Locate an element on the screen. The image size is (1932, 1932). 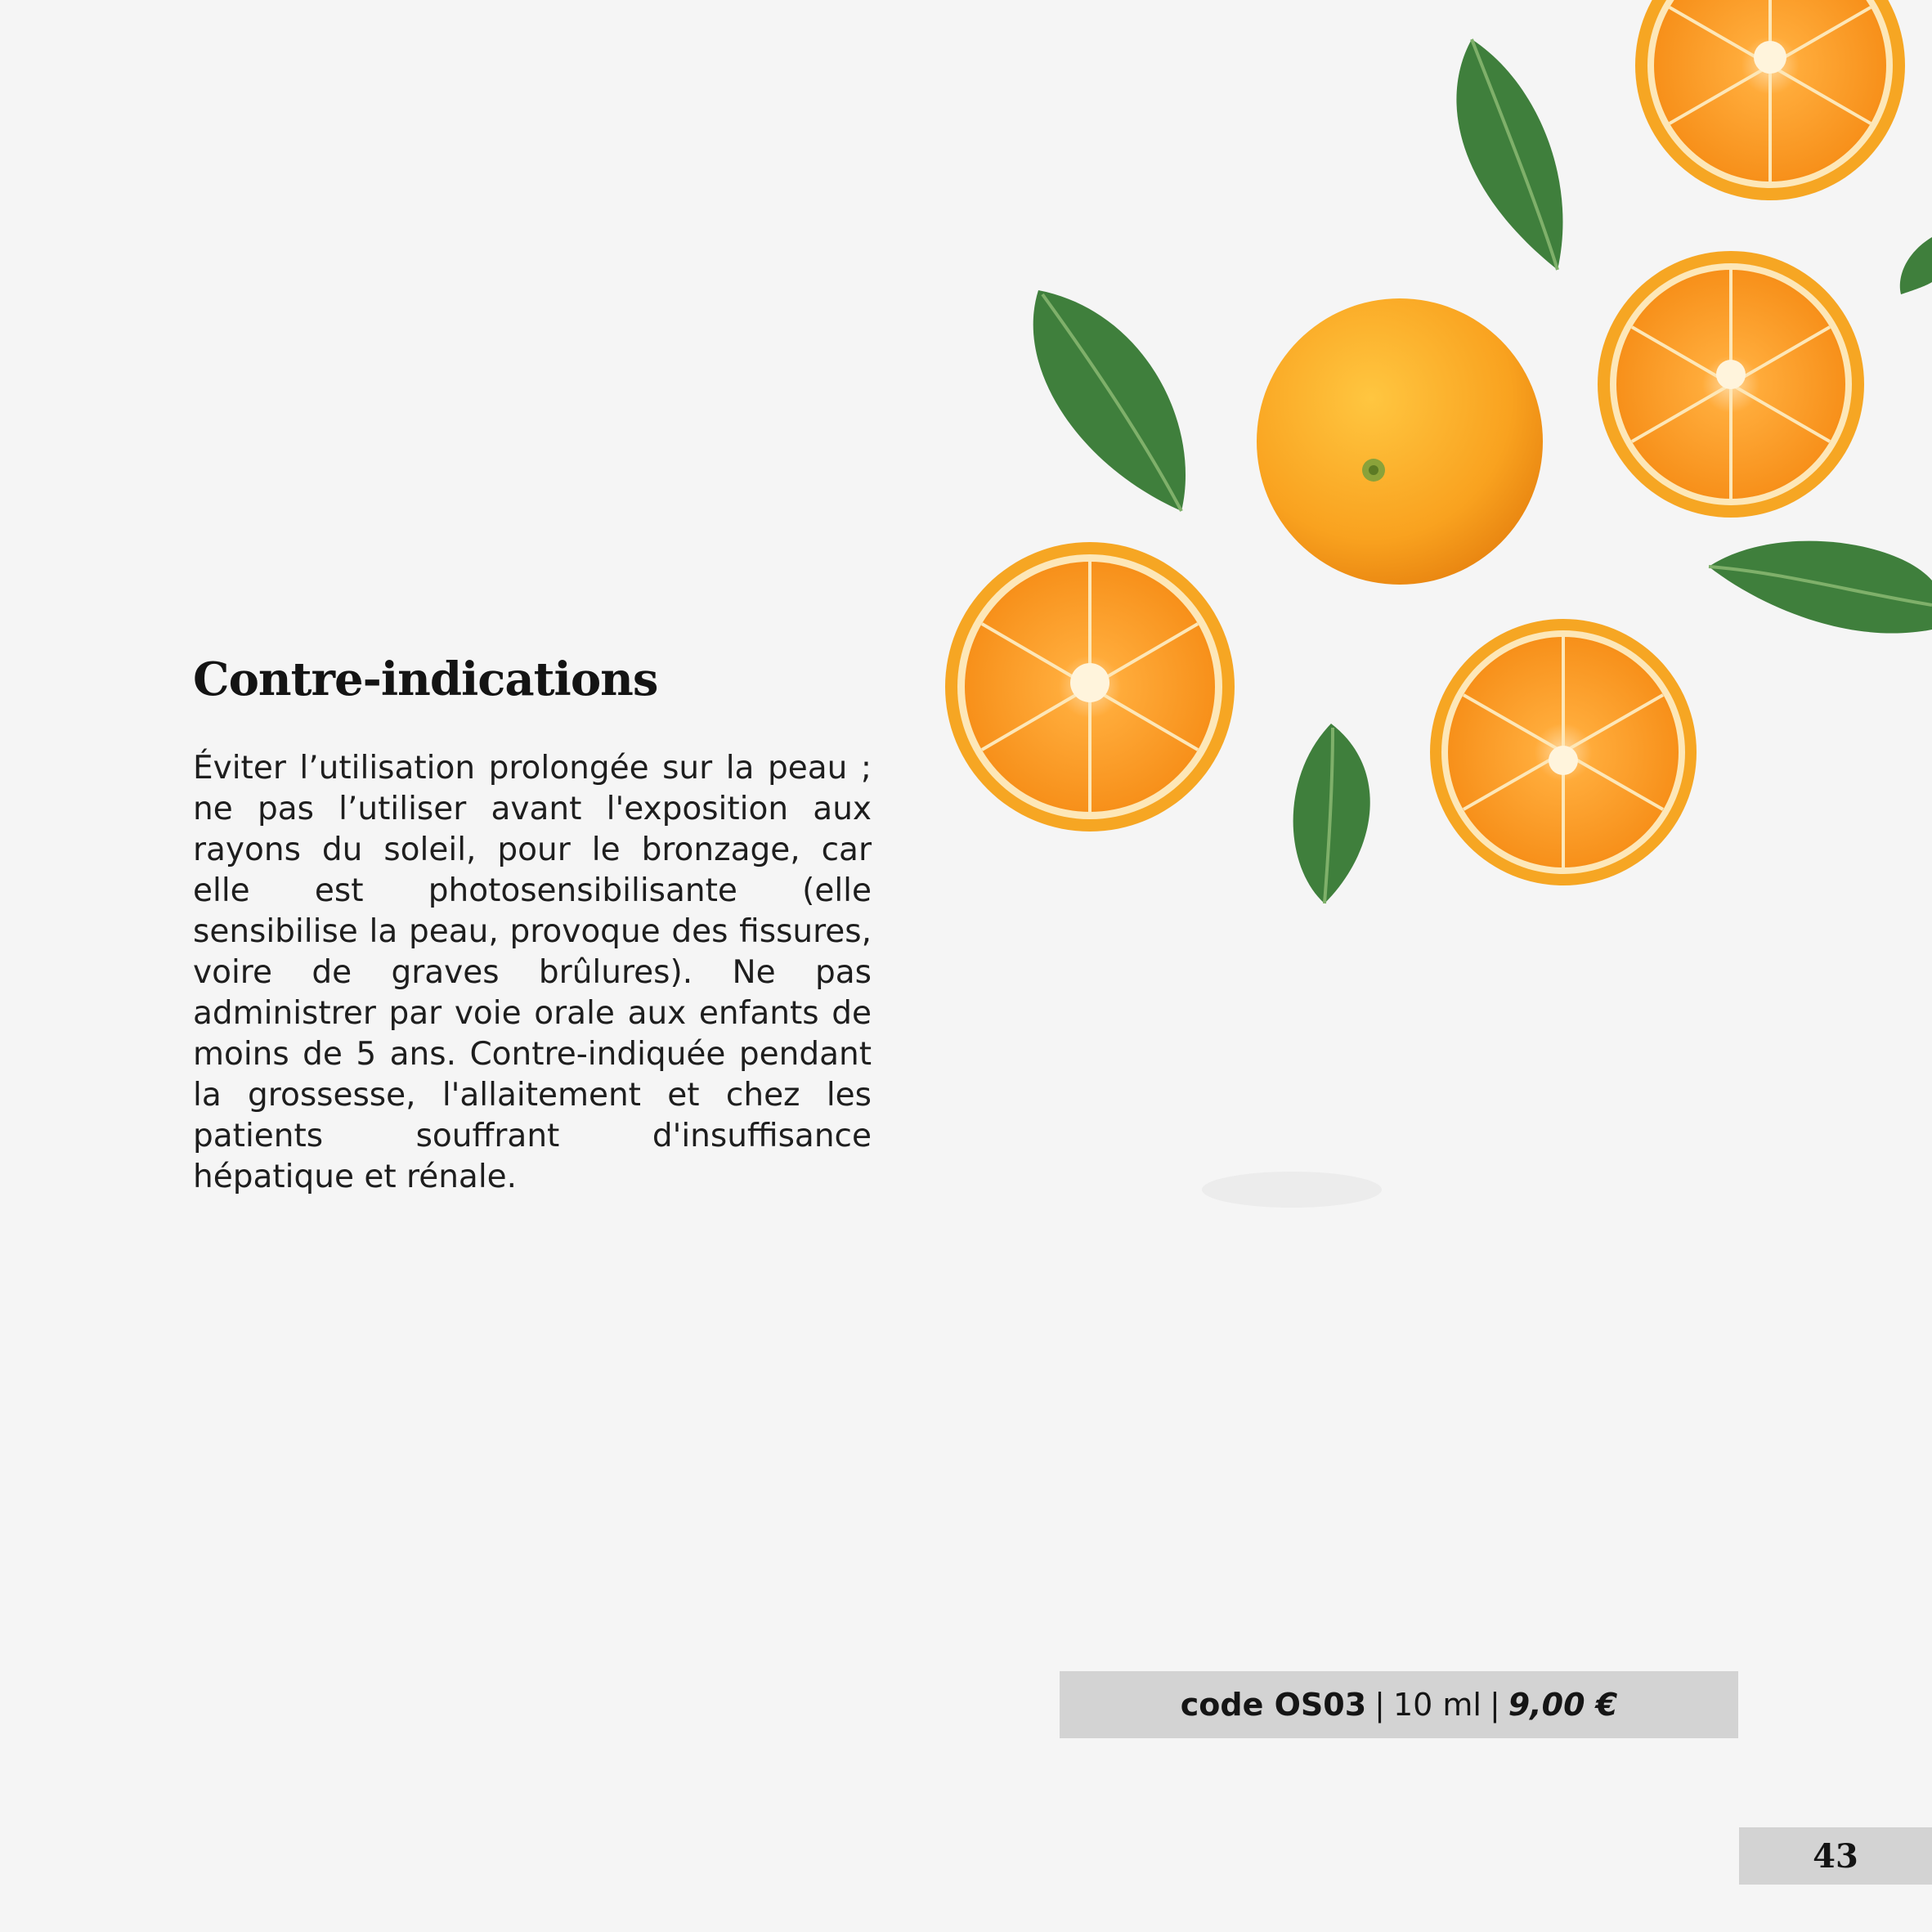
page-number: 43 is located at coordinates (1835, 1856).